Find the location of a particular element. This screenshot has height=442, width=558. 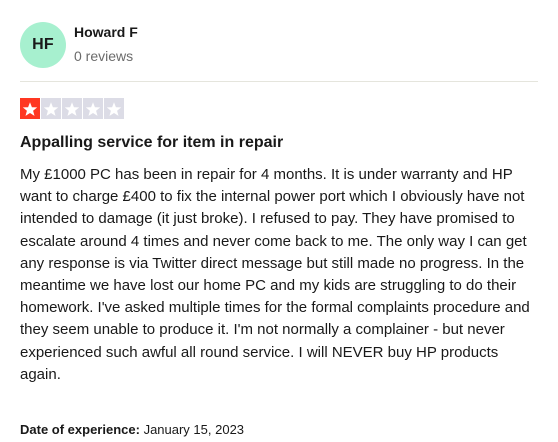

reviewer-info: HF Howard F 0 reviews is located at coordinates (170, 45).